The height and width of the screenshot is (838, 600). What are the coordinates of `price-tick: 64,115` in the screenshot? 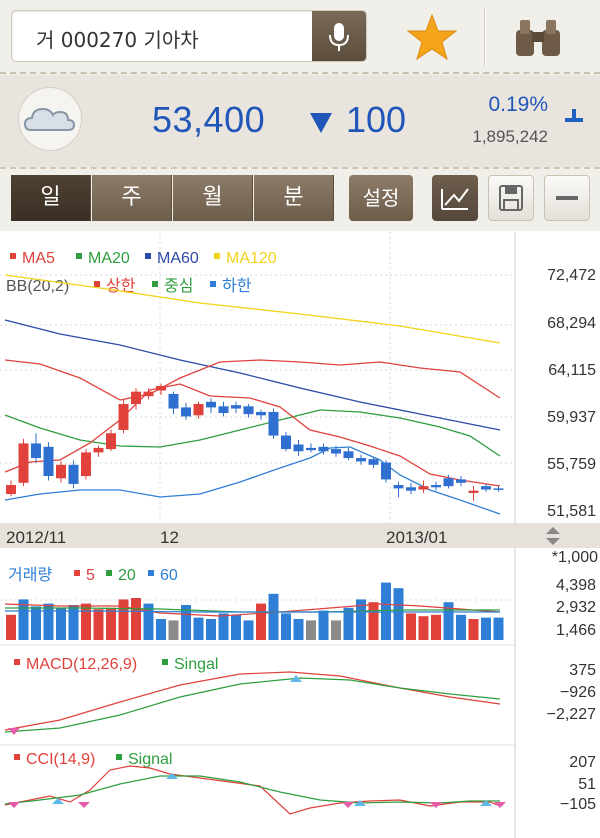 It's located at (572, 370).